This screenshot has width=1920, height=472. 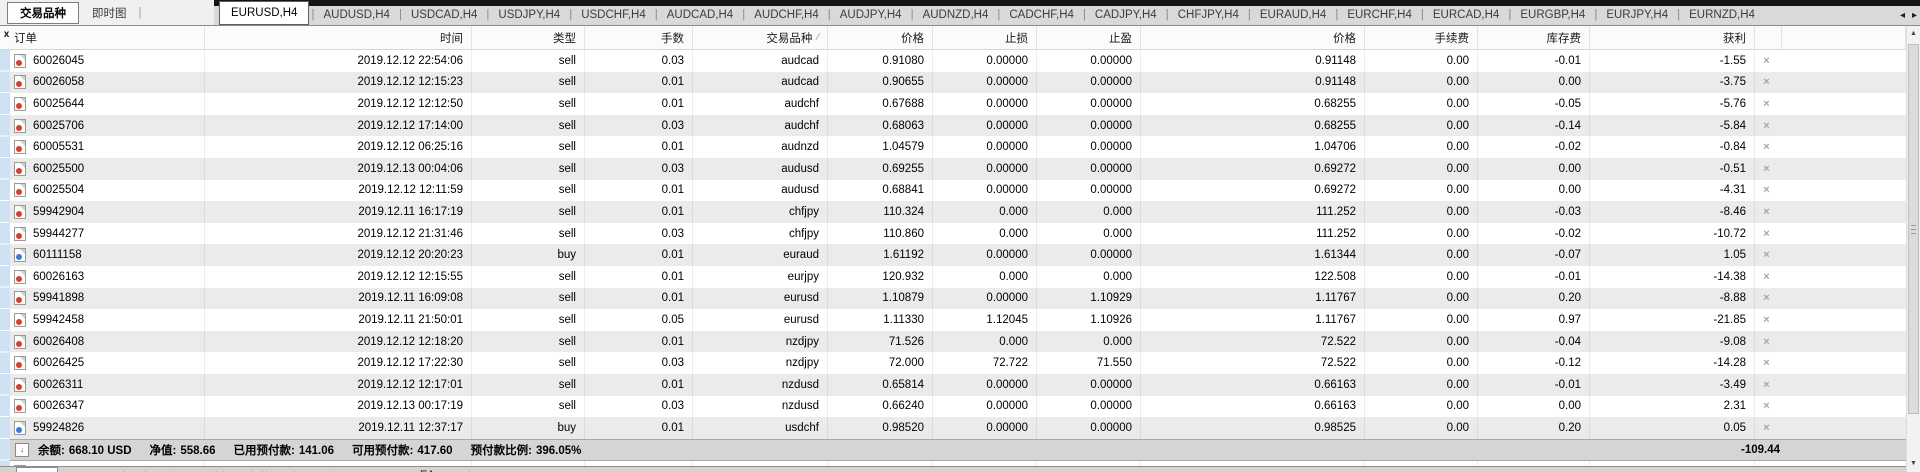 I want to click on chart-tab-EURUSDH4: EURUSD,H4, so click(x=264, y=13).